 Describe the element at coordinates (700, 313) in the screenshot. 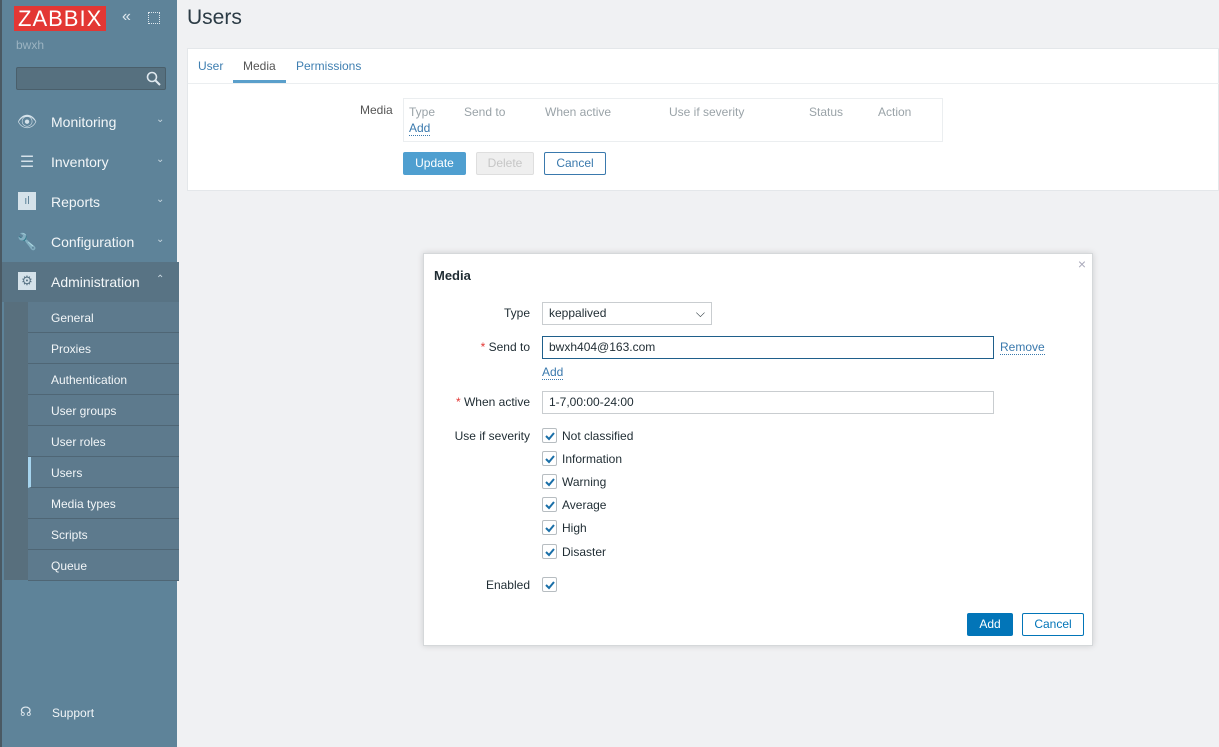

I see `chevron-down-icon: ⌵` at that location.